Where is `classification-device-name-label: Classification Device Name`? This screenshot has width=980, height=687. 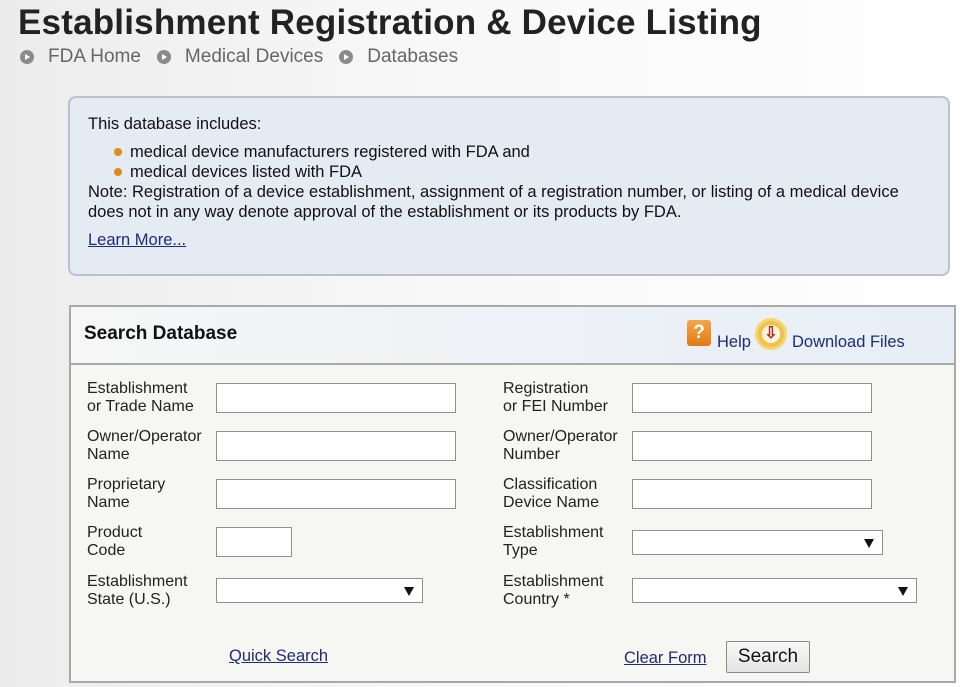 classification-device-name-label: Classification Device Name is located at coordinates (551, 493).